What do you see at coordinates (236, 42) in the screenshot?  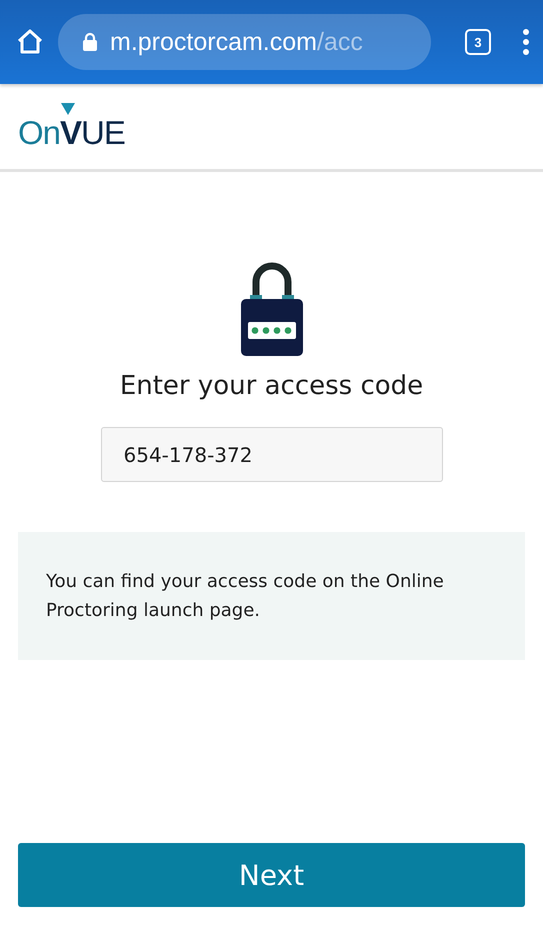 I see `url-text: m.proctorcam.com/acc` at bounding box center [236, 42].